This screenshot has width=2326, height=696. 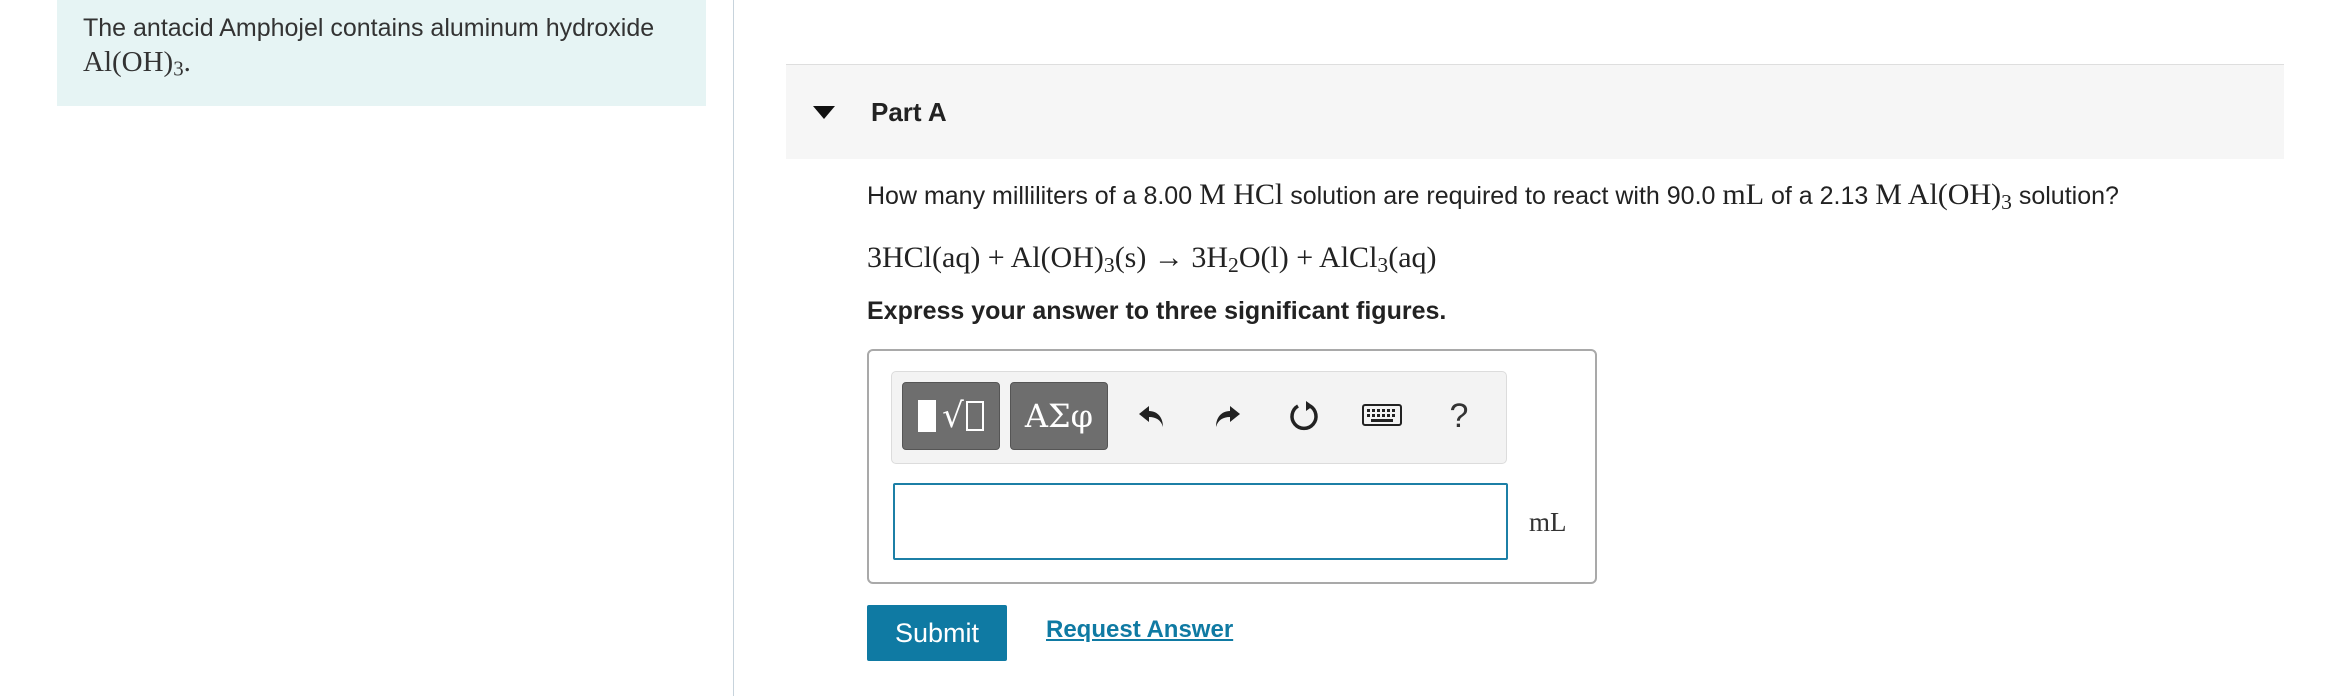 What do you see at coordinates (2065, 196) in the screenshot?
I see `q-text-4: solution?` at bounding box center [2065, 196].